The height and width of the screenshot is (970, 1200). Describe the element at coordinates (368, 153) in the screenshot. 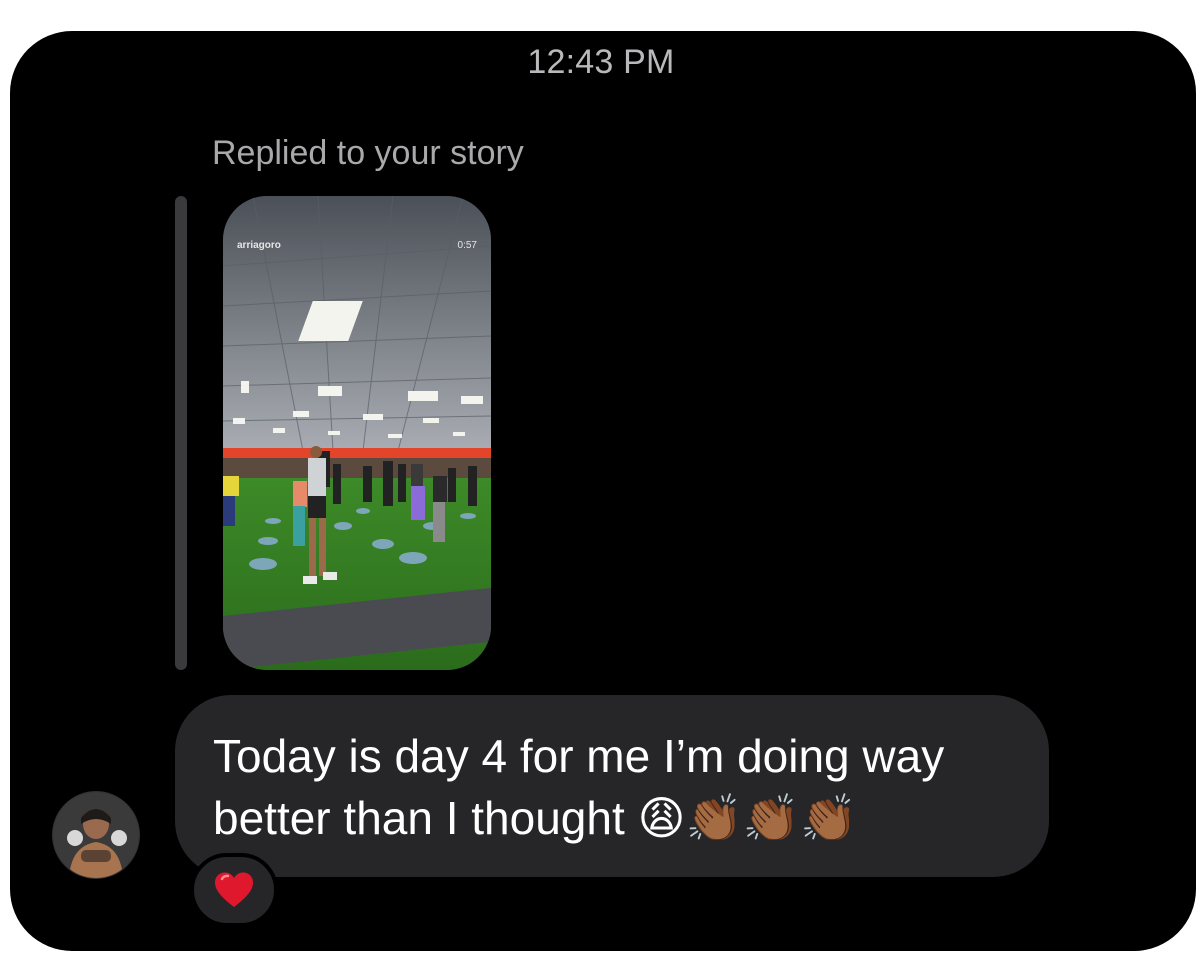

I see `story-reply-label: Replied to your story` at that location.